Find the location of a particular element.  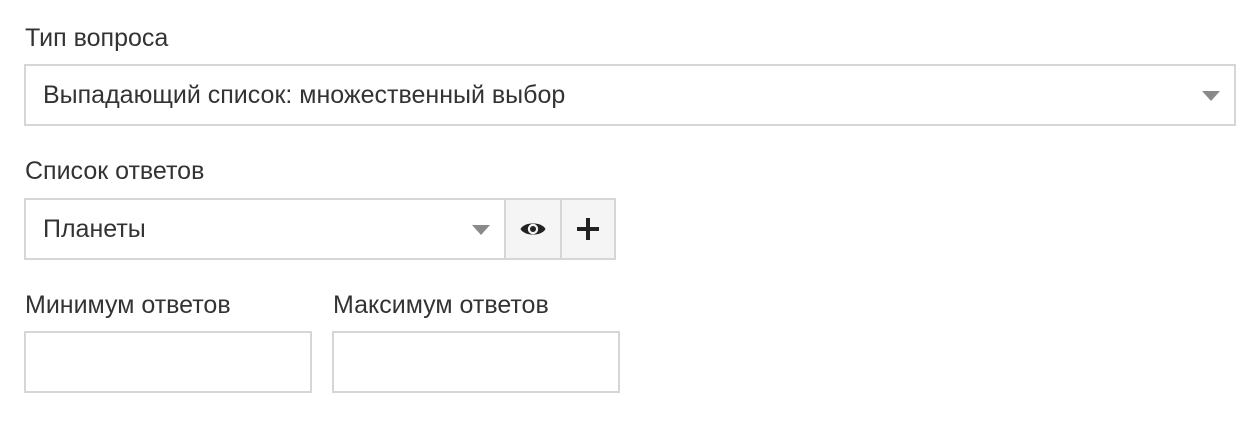

plus-icon is located at coordinates (588, 229).